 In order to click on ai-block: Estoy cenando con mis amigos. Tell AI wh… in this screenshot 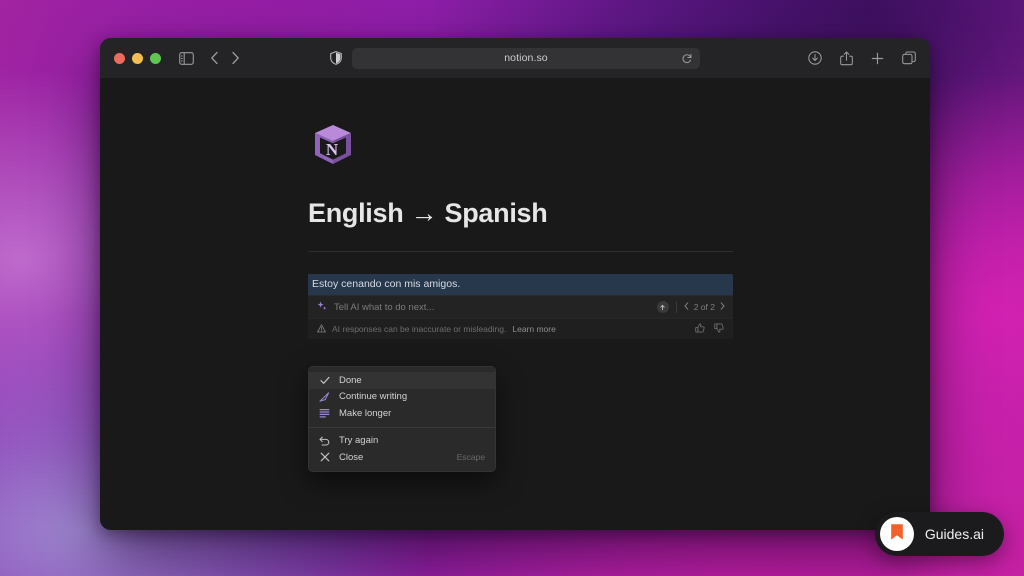, I will do `click(520, 306)`.